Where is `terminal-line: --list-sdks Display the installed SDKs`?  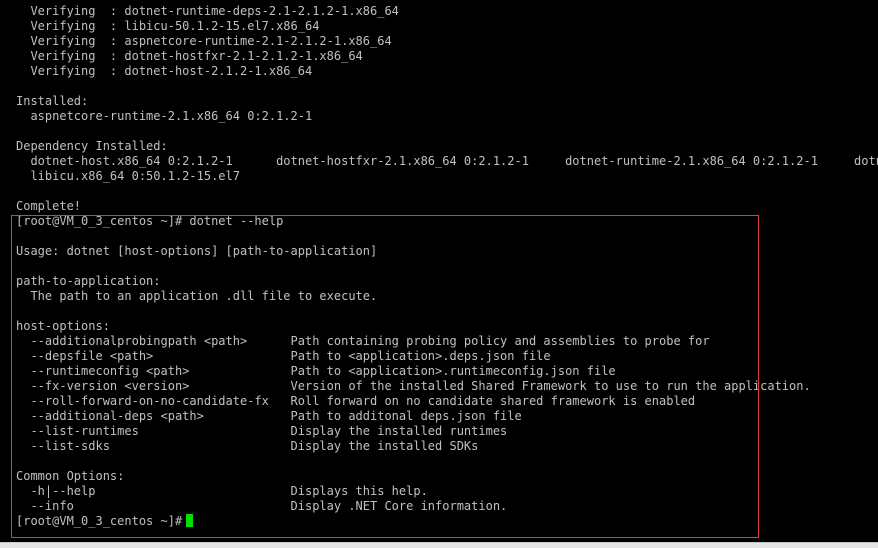
terminal-line: --list-sdks Display the installed SDKs is located at coordinates (247, 446).